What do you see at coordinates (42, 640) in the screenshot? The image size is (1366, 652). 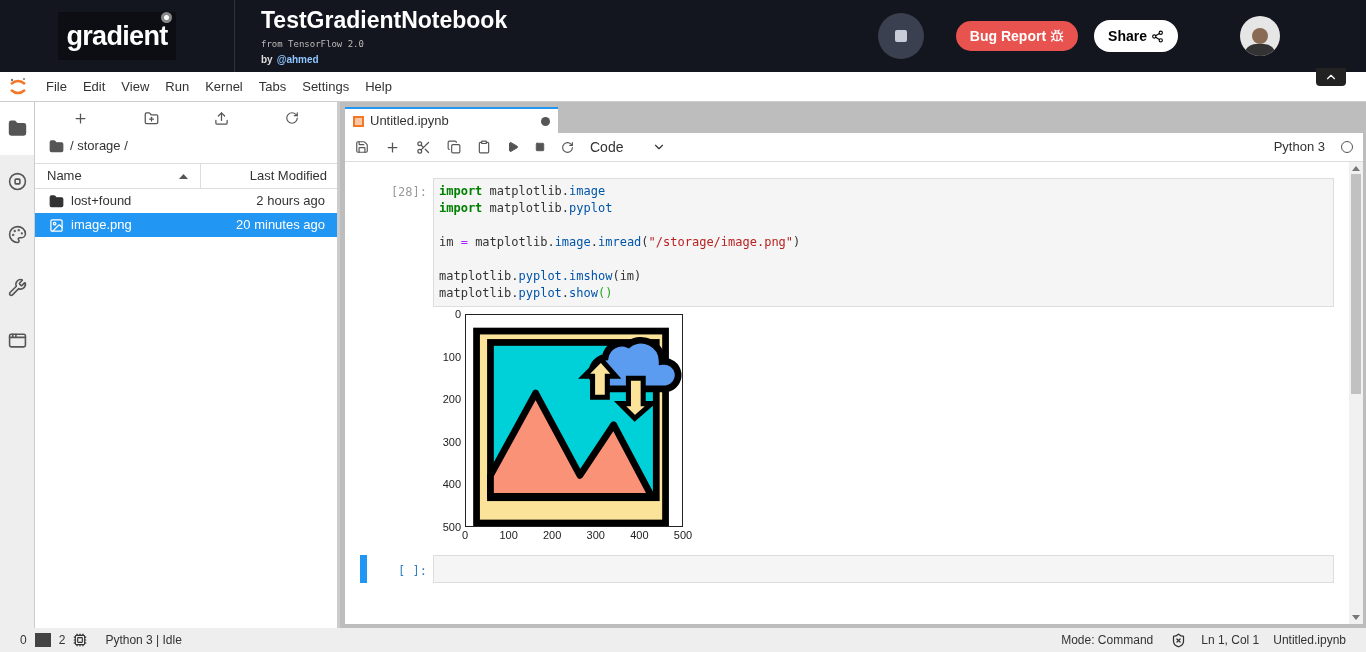 I see `terminal-icon` at bounding box center [42, 640].